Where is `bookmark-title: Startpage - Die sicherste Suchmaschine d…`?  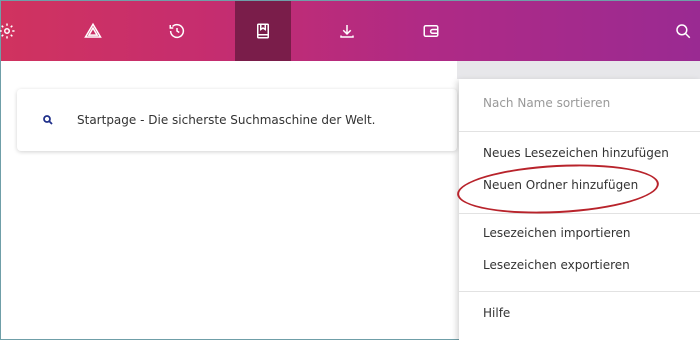 bookmark-title: Startpage - Die sicherste Suchmaschine d… is located at coordinates (226, 120).